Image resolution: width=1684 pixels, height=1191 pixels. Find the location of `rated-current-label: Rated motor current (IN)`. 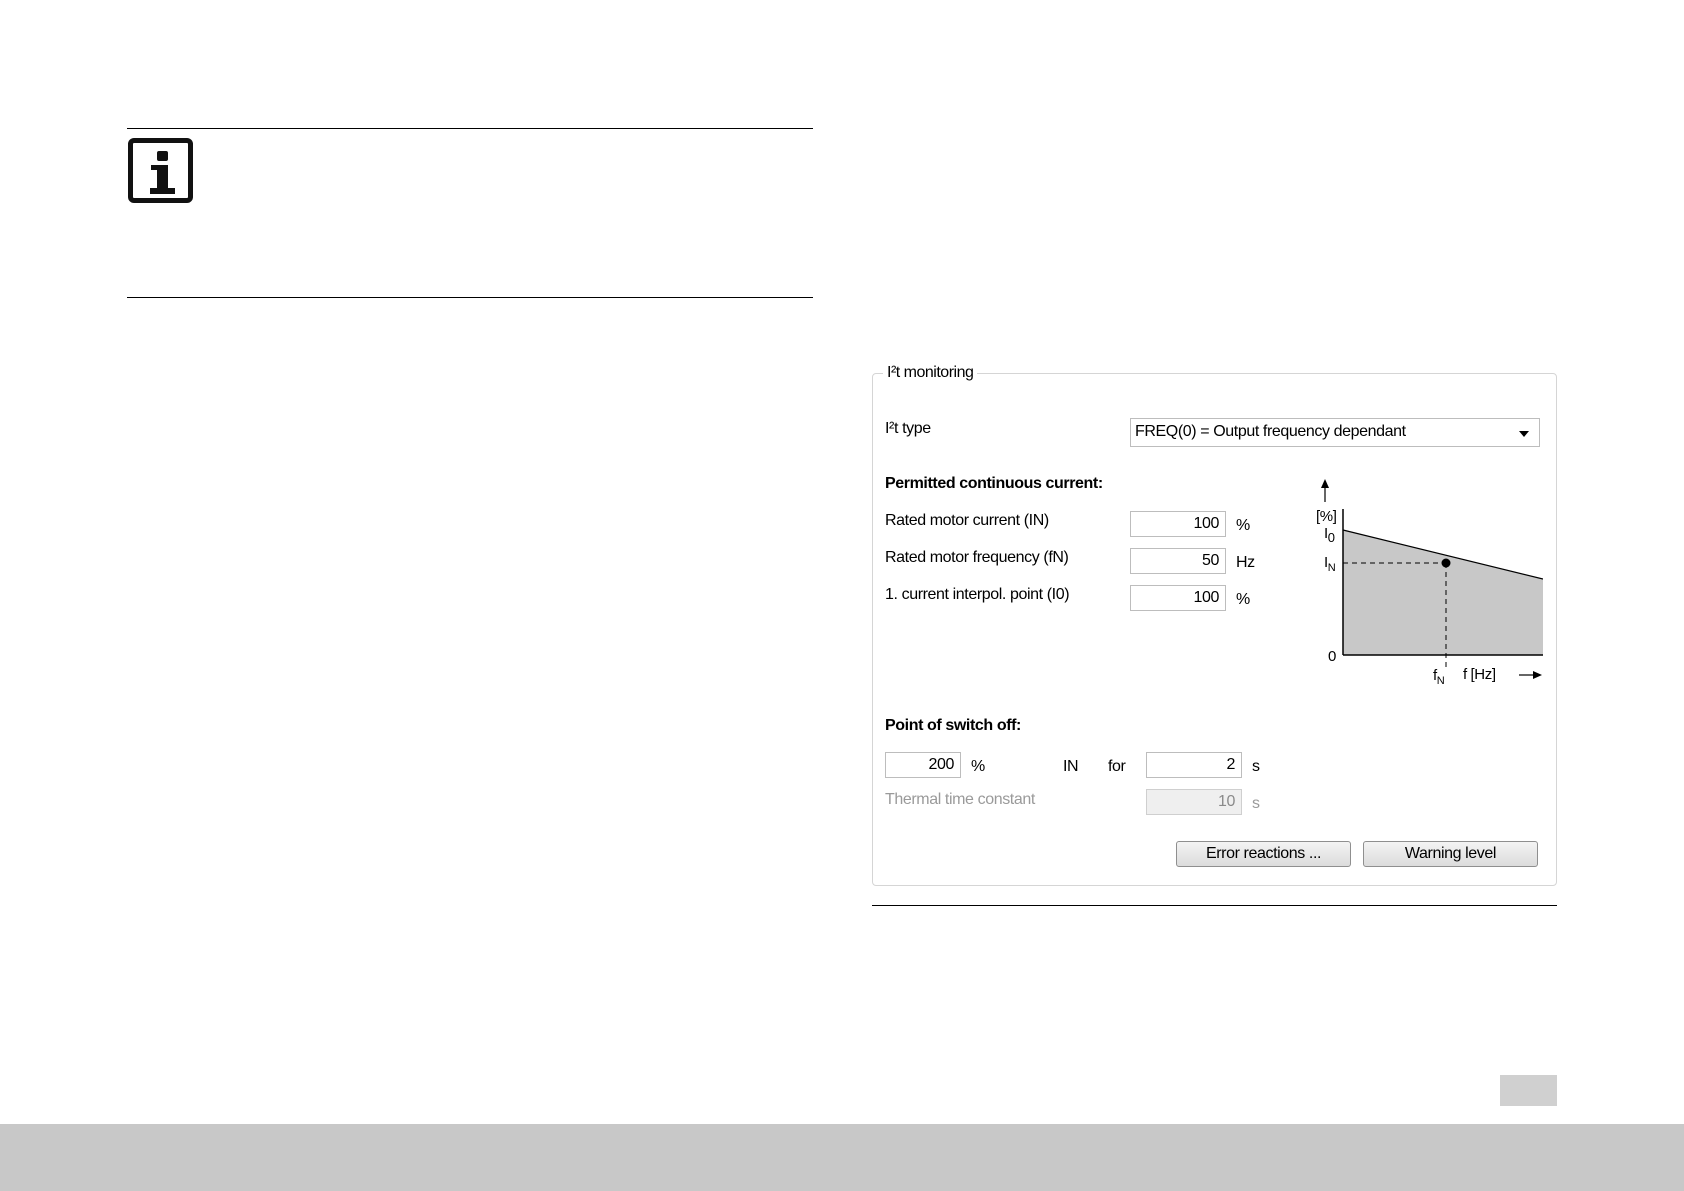

rated-current-label: Rated motor current (IN) is located at coordinates (967, 520).